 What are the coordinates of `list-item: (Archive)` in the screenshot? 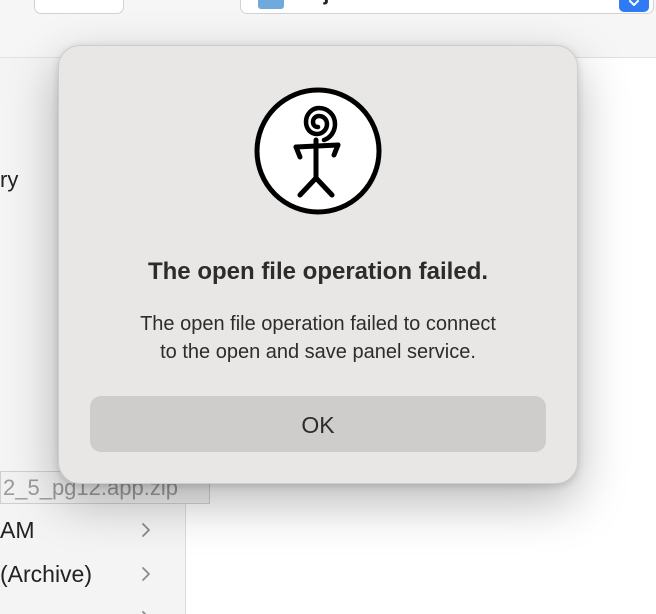 It's located at (92, 574).